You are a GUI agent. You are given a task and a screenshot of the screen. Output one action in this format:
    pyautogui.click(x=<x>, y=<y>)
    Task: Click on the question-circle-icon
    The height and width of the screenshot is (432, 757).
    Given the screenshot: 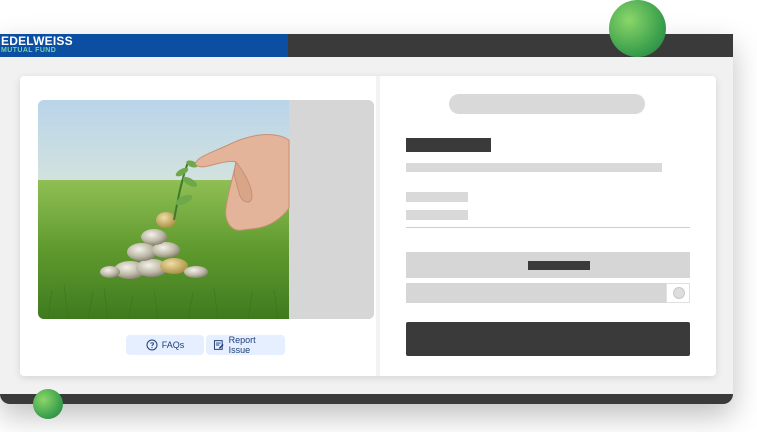 What is the action you would take?
    pyautogui.click(x=152, y=345)
    